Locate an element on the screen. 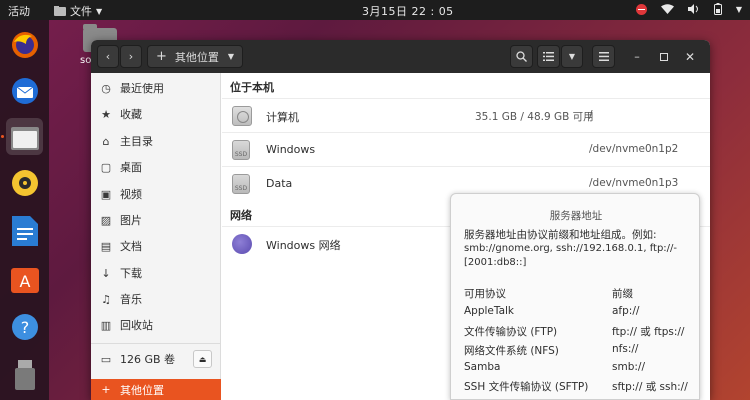 This screenshot has width=750, height=400. location-size: 35.1 GB / 48.9 GB 可用 is located at coordinates (534, 117).